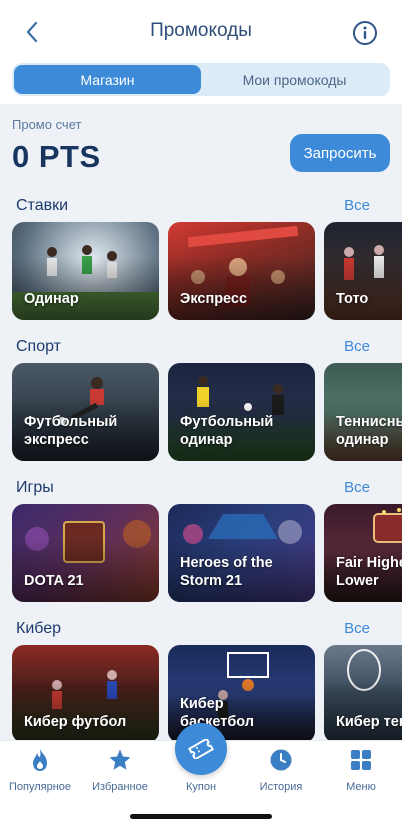  What do you see at coordinates (39, 628) in the screenshot?
I see `section-title: Кибер` at bounding box center [39, 628].